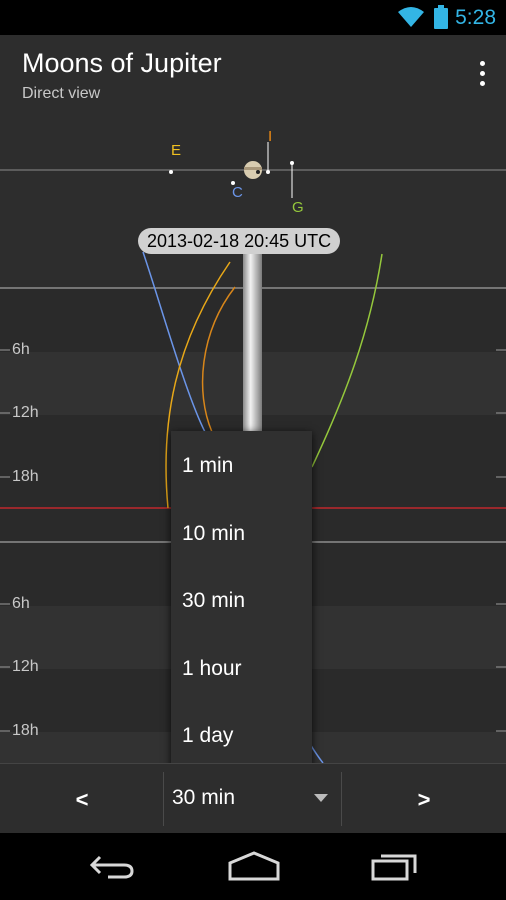 This screenshot has width=506, height=900. I want to click on step-option-30-min: 30 min, so click(241, 600).